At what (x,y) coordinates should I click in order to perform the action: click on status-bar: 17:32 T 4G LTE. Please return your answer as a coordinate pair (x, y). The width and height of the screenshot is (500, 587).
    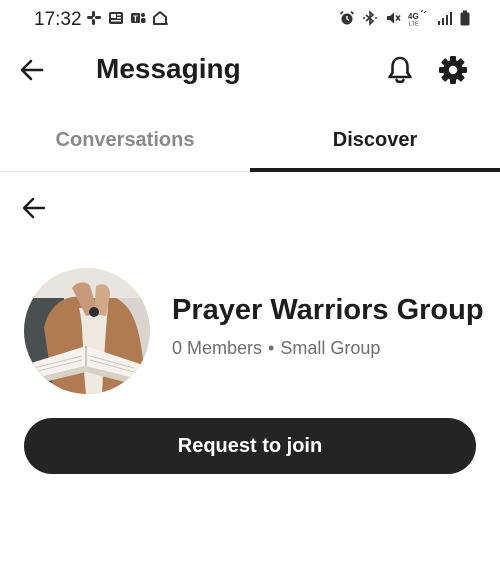
    Looking at the image, I should click on (250, 20).